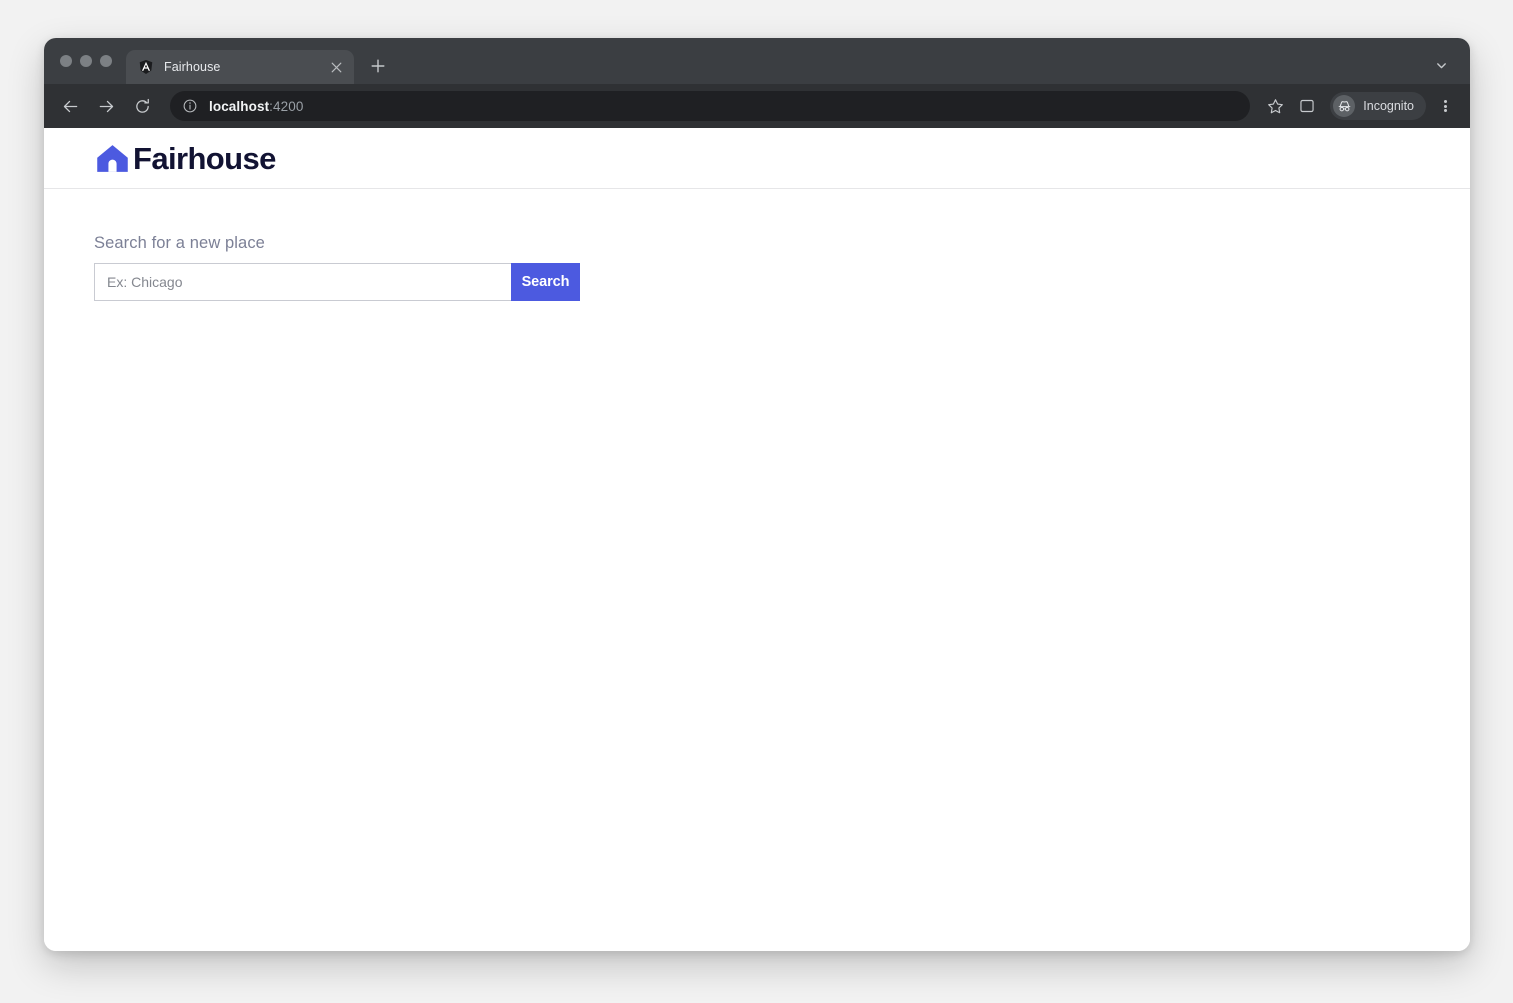  I want to click on incognito-icon, so click(1344, 105).